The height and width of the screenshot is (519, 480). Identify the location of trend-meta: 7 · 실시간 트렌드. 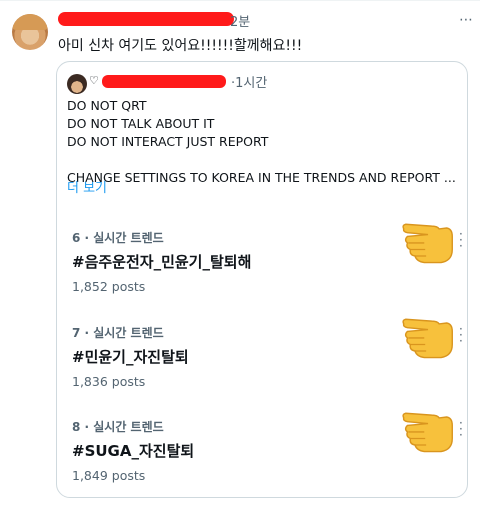
(118, 333).